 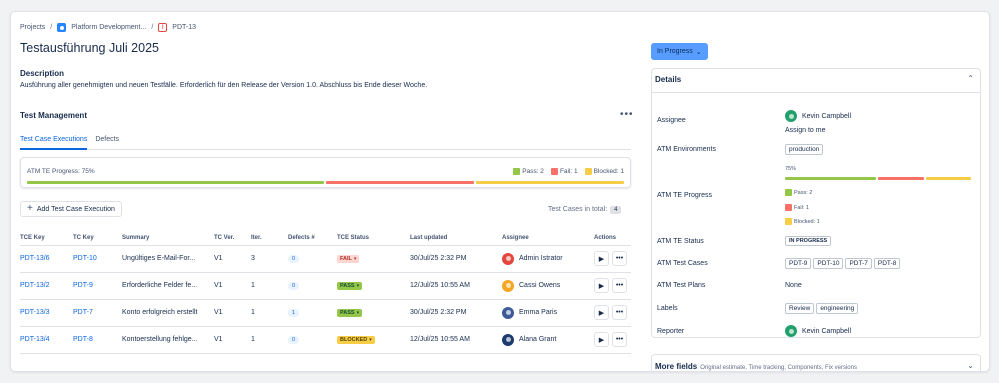 What do you see at coordinates (97, 340) in the screenshot?
I see `tc-key-link: PDT-8` at bounding box center [97, 340].